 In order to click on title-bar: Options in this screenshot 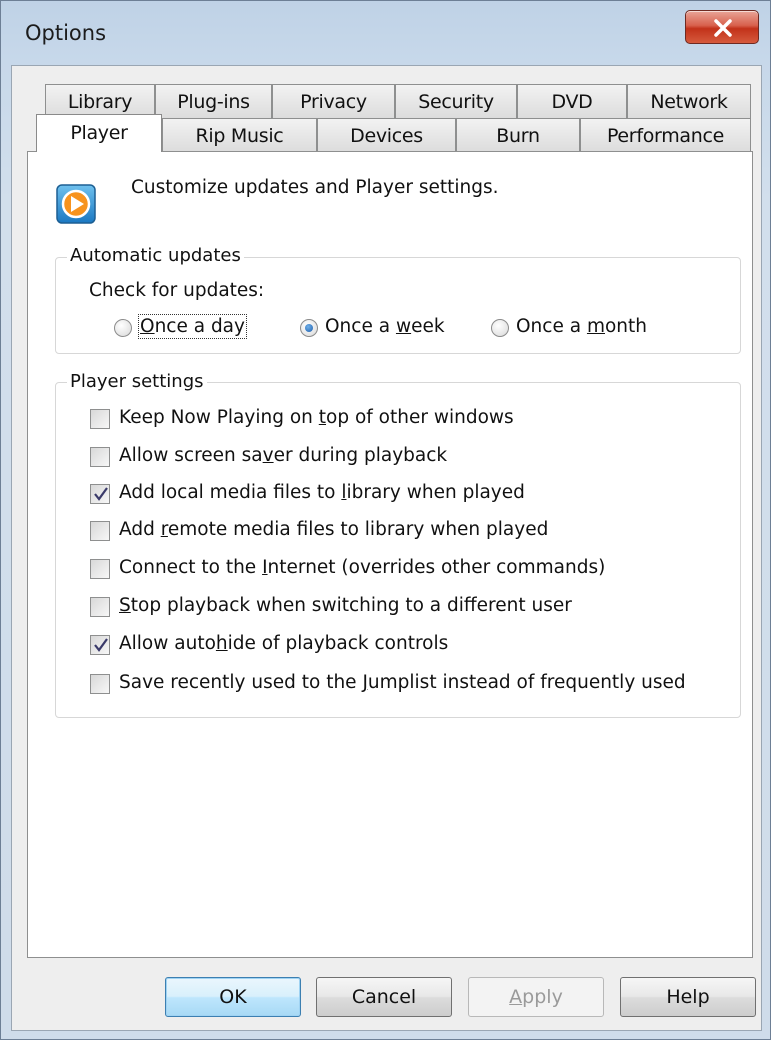, I will do `click(385, 34)`.